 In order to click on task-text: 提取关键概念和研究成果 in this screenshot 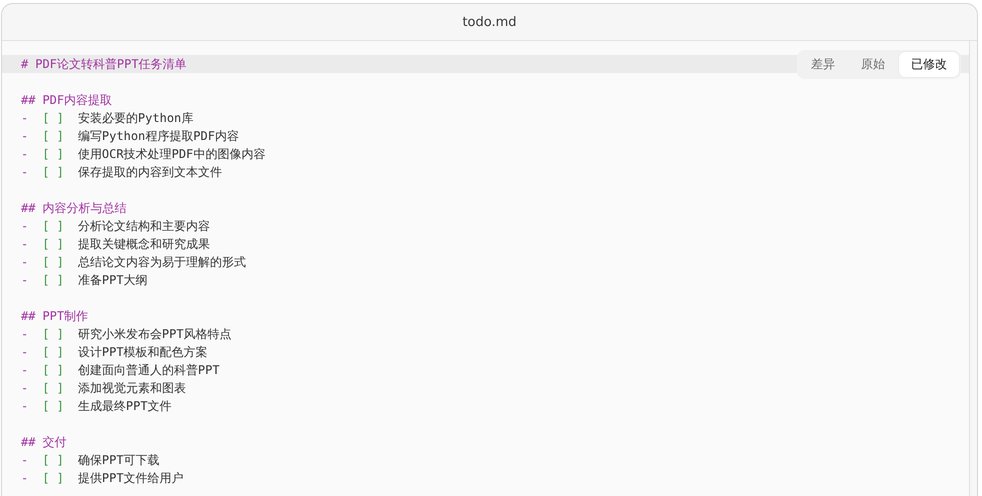, I will do `click(144, 244)`.